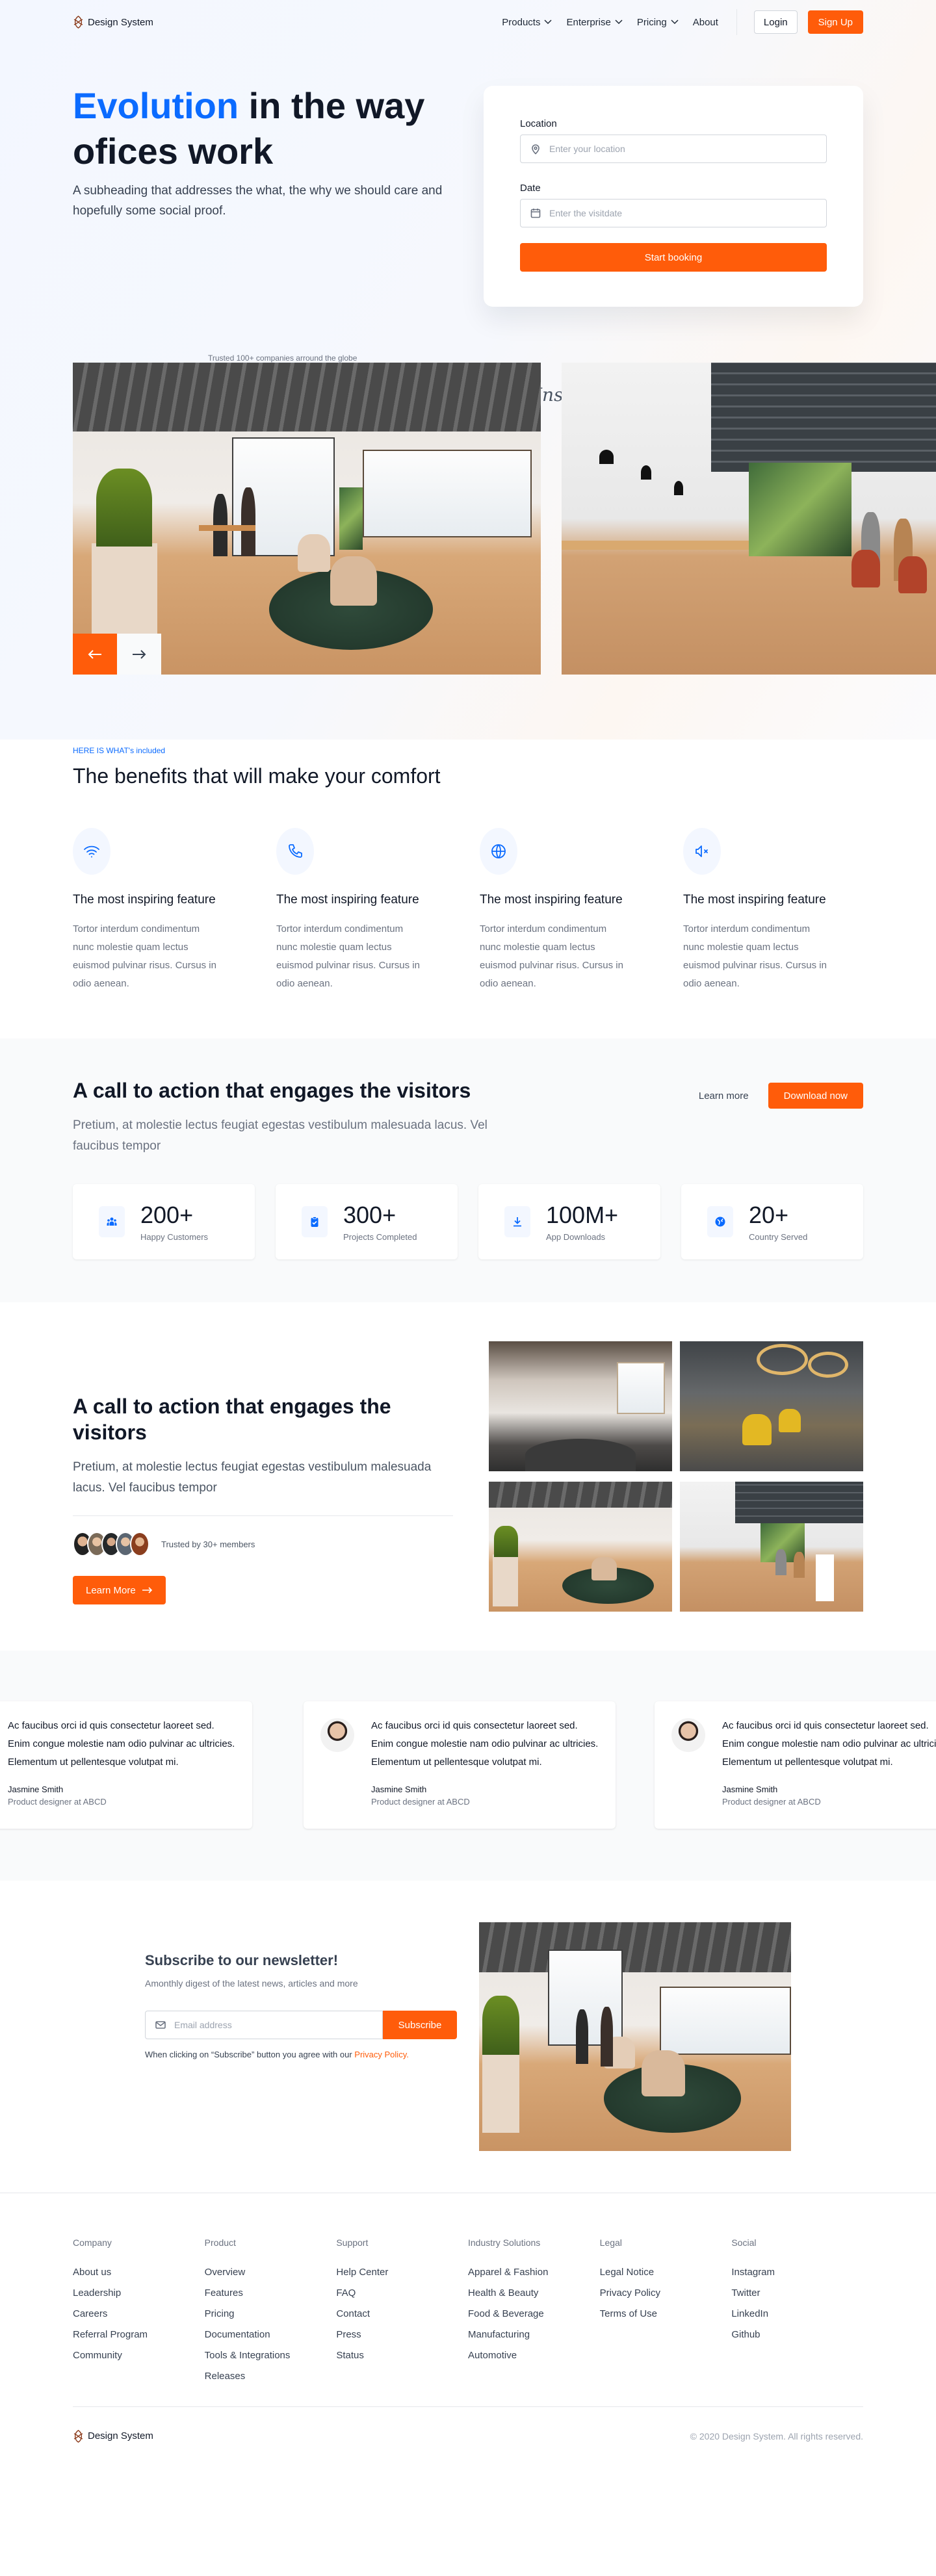  I want to click on nav-products-label: Products, so click(522, 22).